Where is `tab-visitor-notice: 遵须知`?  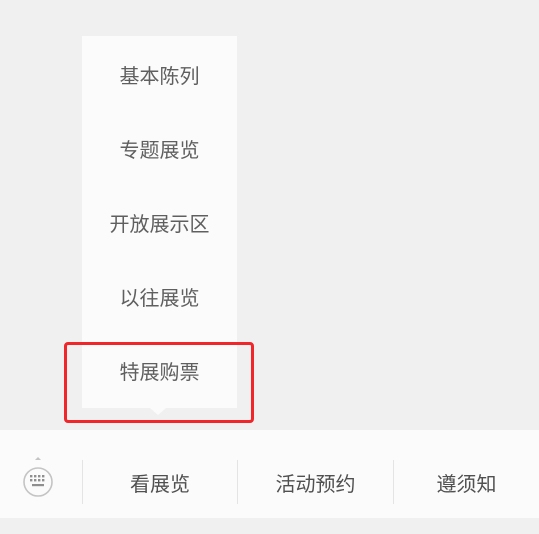
tab-visitor-notice: 遵须知 is located at coordinates (466, 482).